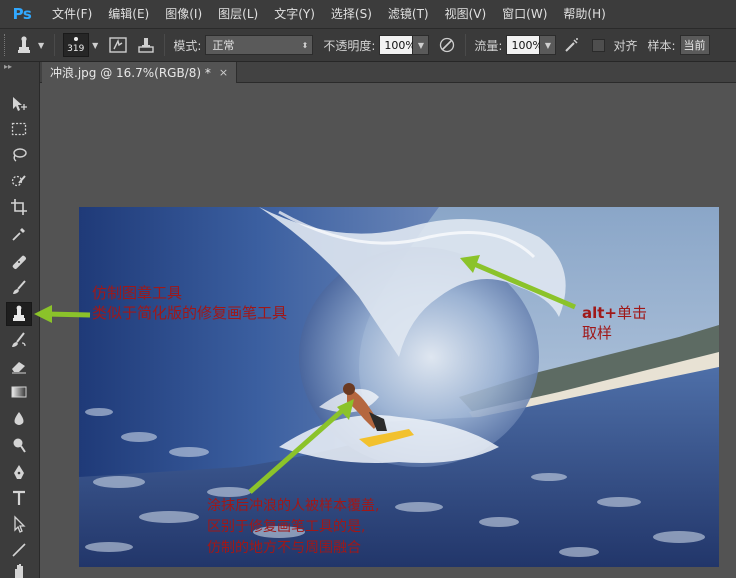 The width and height of the screenshot is (736, 578). I want to click on document-tab-bar: 冲浪.jpg @ 16.7%(RGB/8) * ×, so click(388, 72).